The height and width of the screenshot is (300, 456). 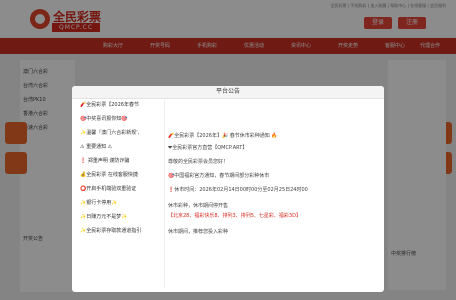 I want to click on content-line: 休市期间，推荐您投入彩种, so click(x=198, y=232).